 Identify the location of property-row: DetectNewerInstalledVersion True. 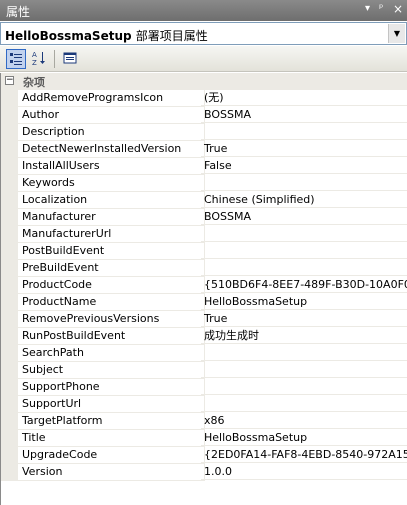
(204, 149).